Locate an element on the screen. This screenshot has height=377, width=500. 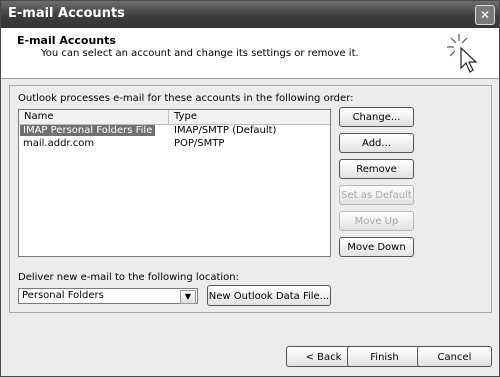
list-item: mail.addr.com POP/SMTP is located at coordinates (174, 144).